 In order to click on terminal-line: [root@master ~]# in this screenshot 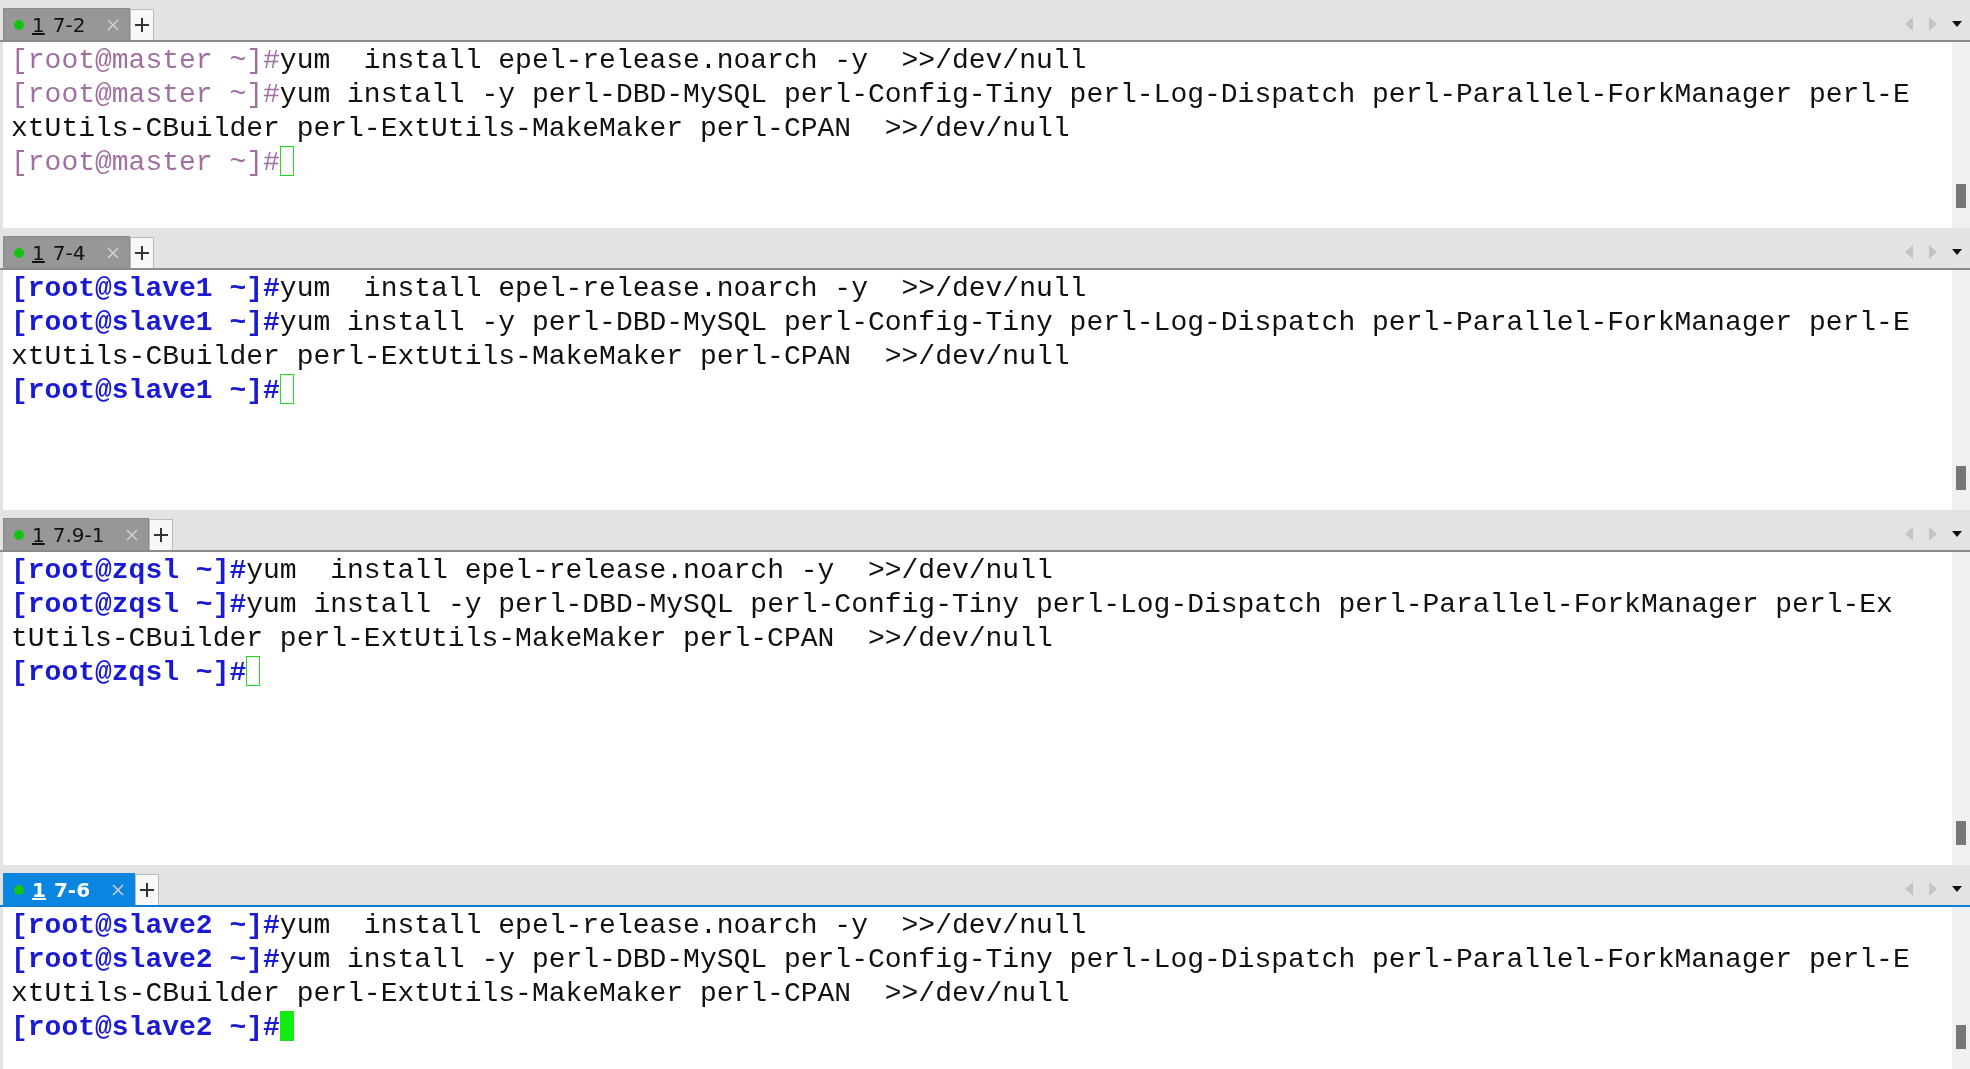, I will do `click(960, 163)`.